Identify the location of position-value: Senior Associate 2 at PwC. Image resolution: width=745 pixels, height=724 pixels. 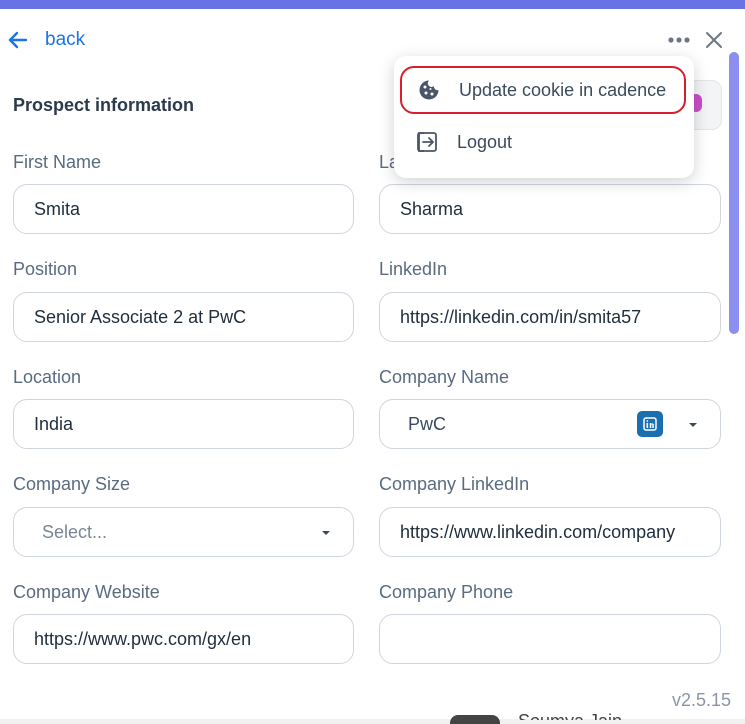
(140, 316).